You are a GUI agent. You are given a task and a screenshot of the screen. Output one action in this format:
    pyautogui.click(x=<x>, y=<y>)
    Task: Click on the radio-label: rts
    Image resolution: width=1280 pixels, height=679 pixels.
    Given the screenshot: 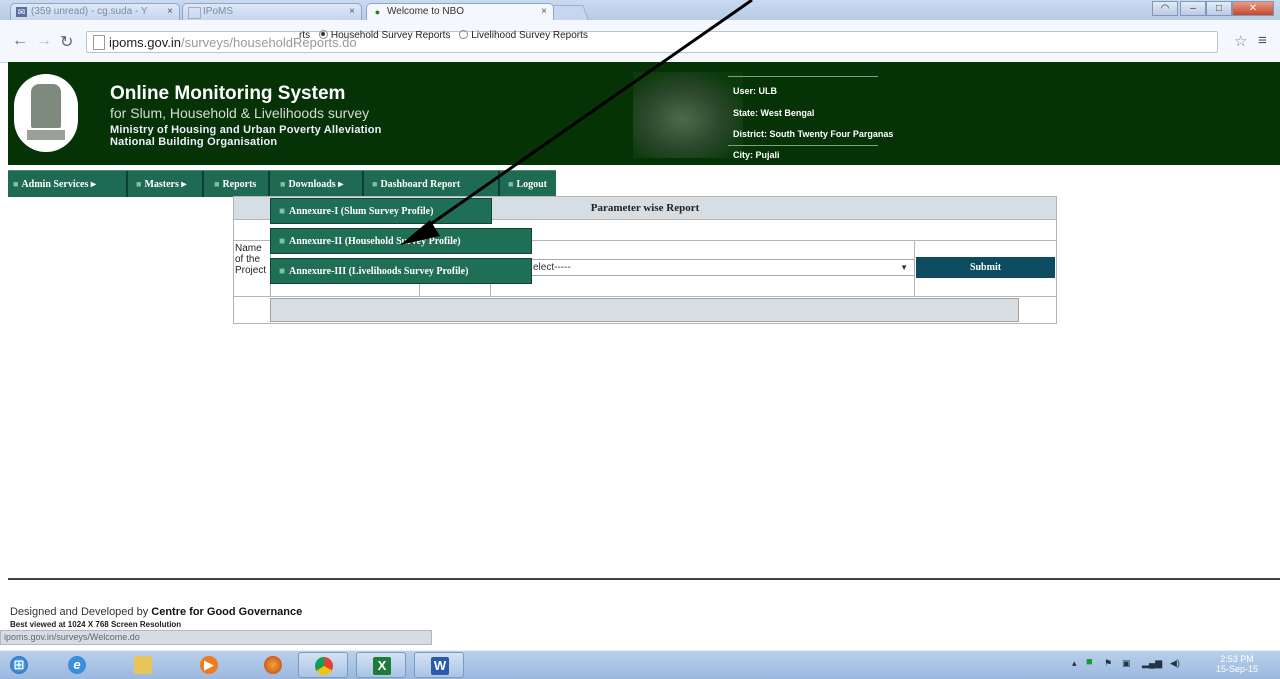 What is the action you would take?
    pyautogui.click(x=305, y=35)
    